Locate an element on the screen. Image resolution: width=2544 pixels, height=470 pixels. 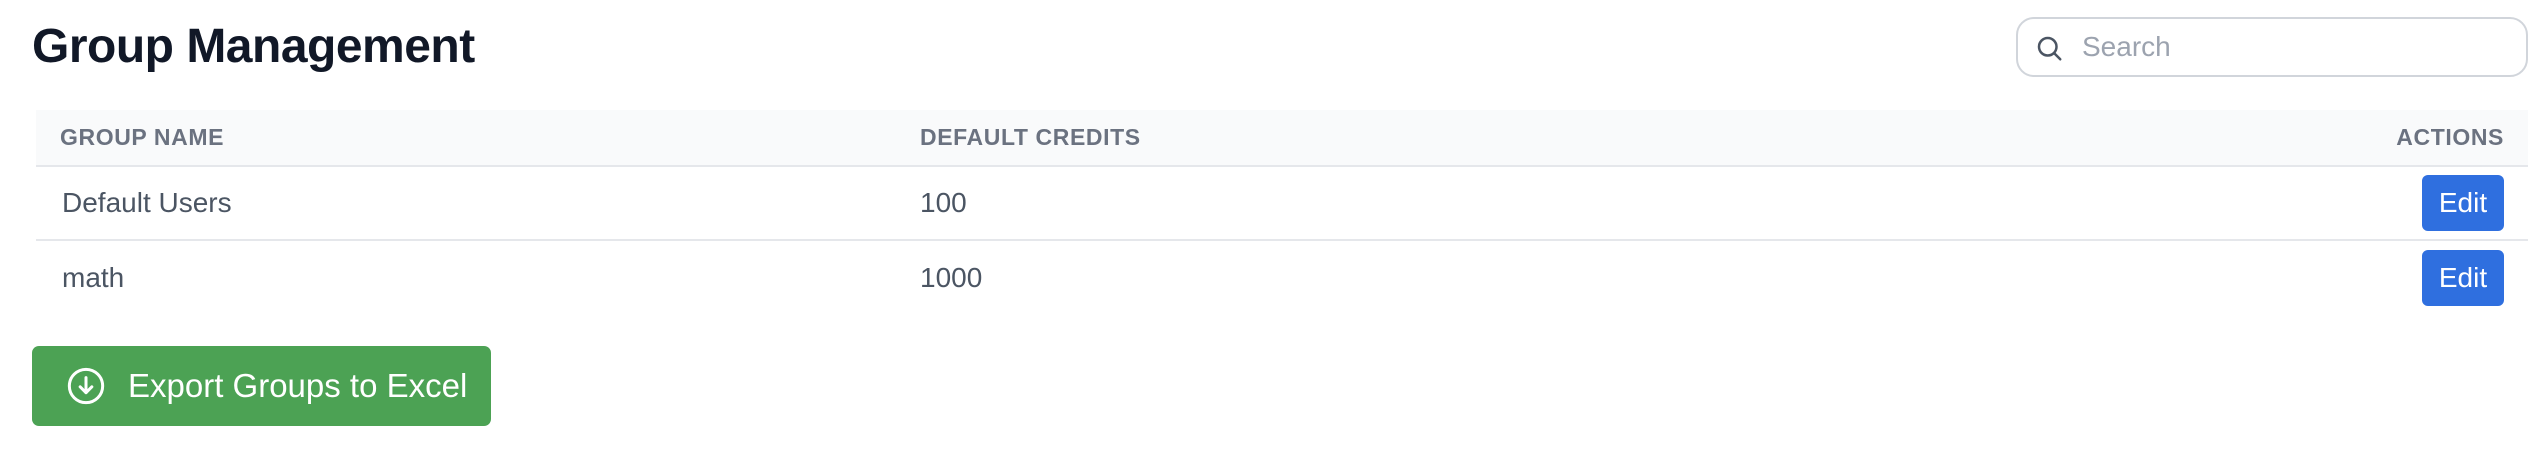
default-credits-cell: 1000 is located at coordinates (951, 277).